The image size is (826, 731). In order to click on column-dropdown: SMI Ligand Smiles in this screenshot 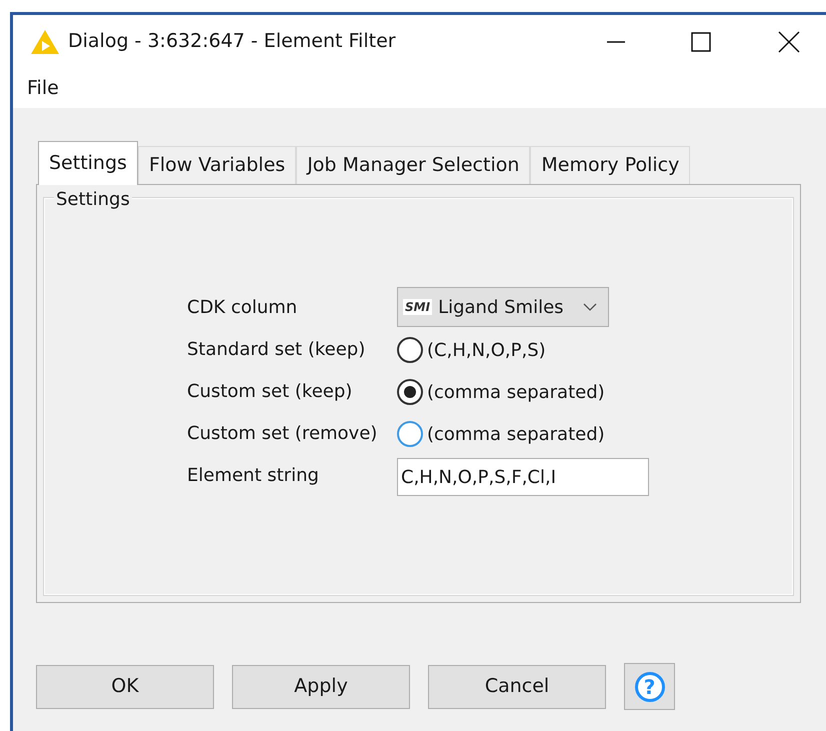, I will do `click(503, 307)`.